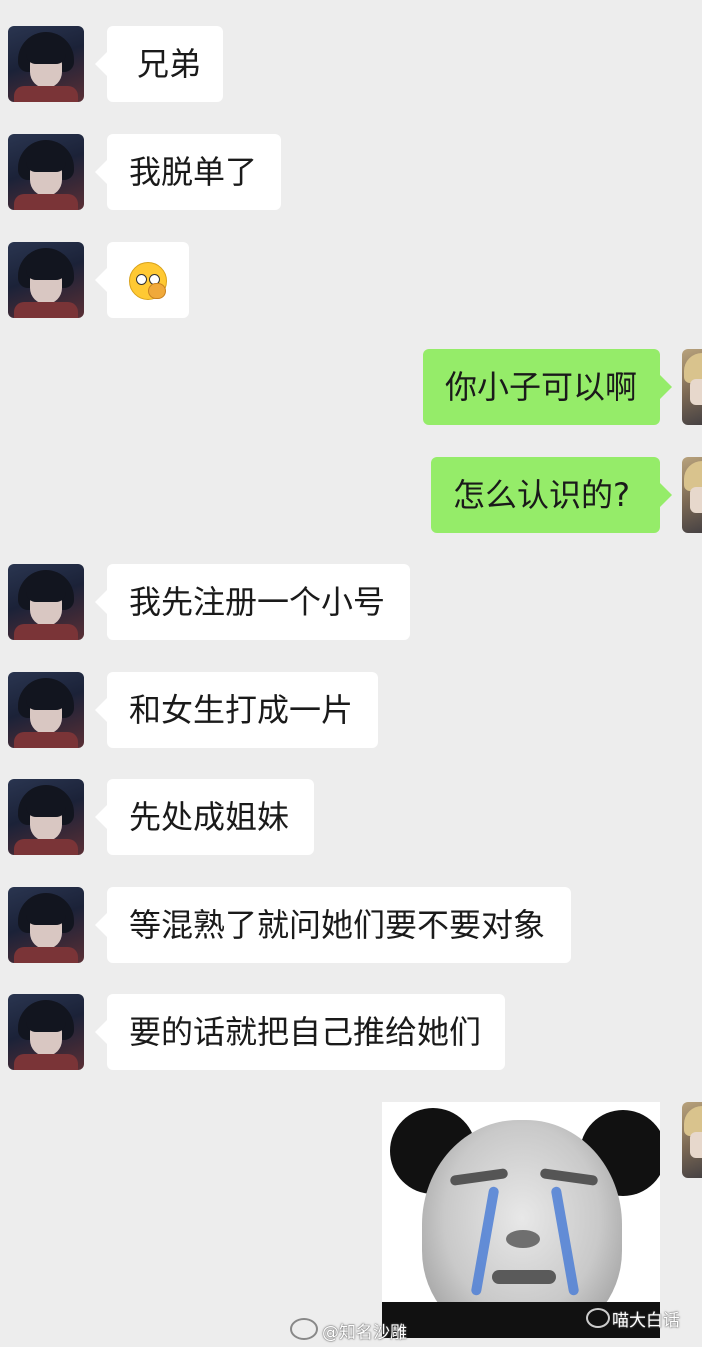 Image resolution: width=702 pixels, height=1347 pixels. Describe the element at coordinates (598, 1318) in the screenshot. I see `wechat-icon` at that location.